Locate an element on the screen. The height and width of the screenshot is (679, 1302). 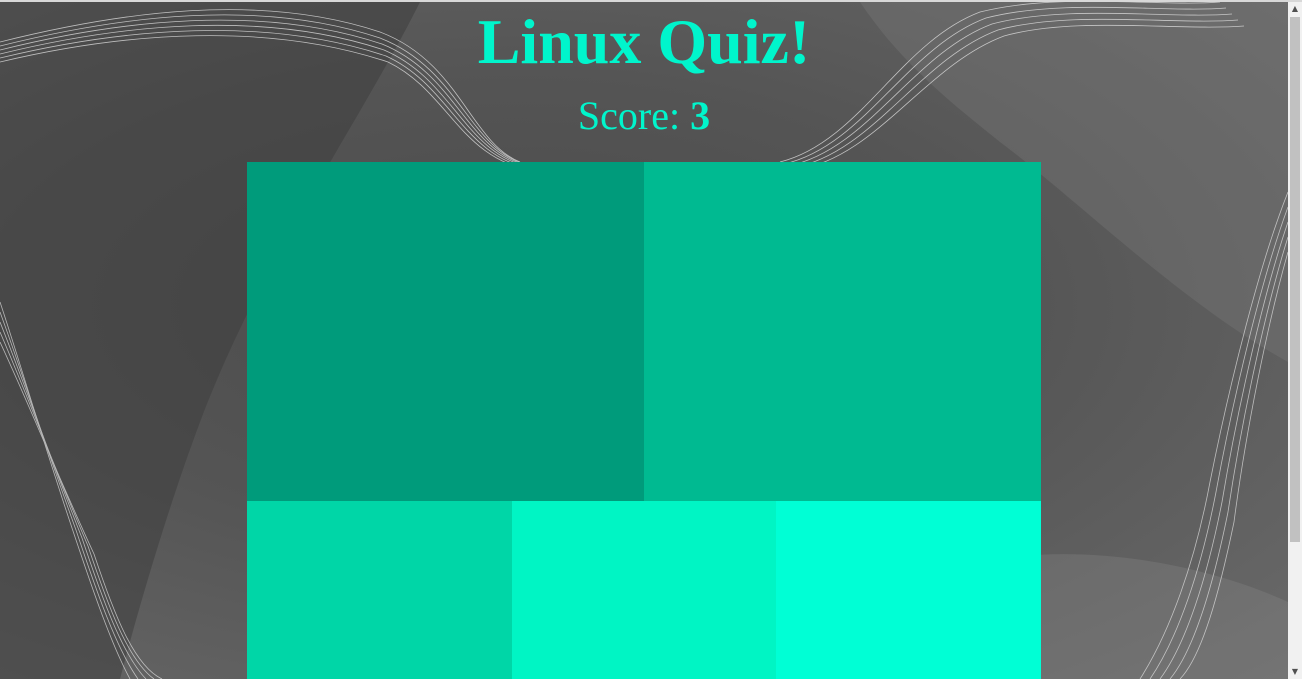
score-display: Score: 3 is located at coordinates (644, 116).